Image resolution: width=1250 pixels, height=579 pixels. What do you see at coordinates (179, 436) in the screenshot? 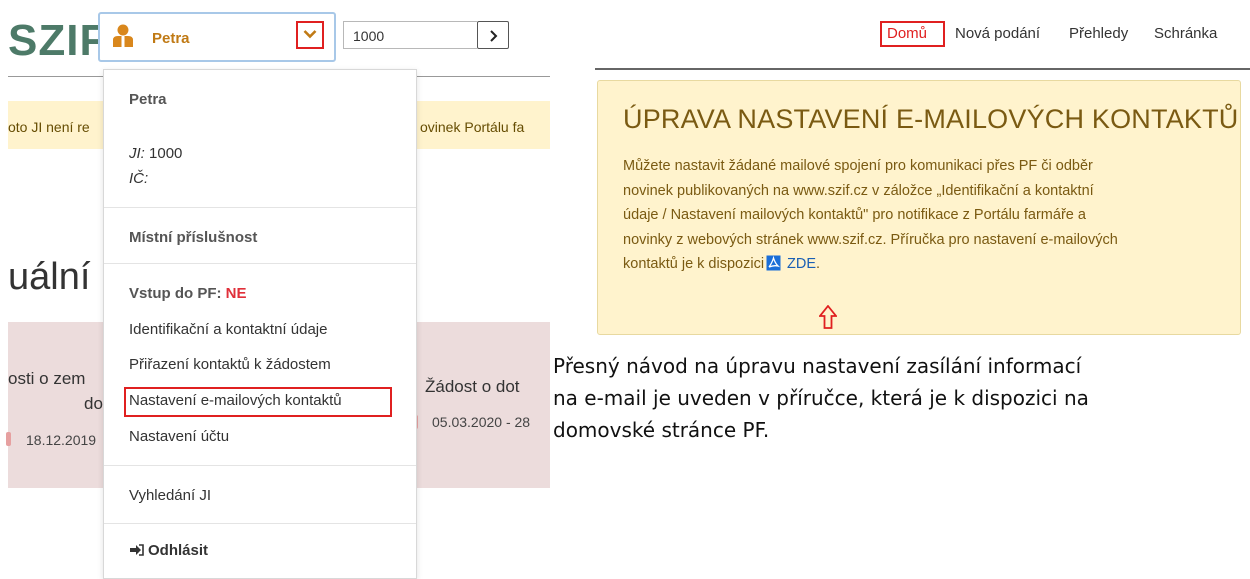
I see `menu-item-account-settings: Nastavení účtu` at bounding box center [179, 436].